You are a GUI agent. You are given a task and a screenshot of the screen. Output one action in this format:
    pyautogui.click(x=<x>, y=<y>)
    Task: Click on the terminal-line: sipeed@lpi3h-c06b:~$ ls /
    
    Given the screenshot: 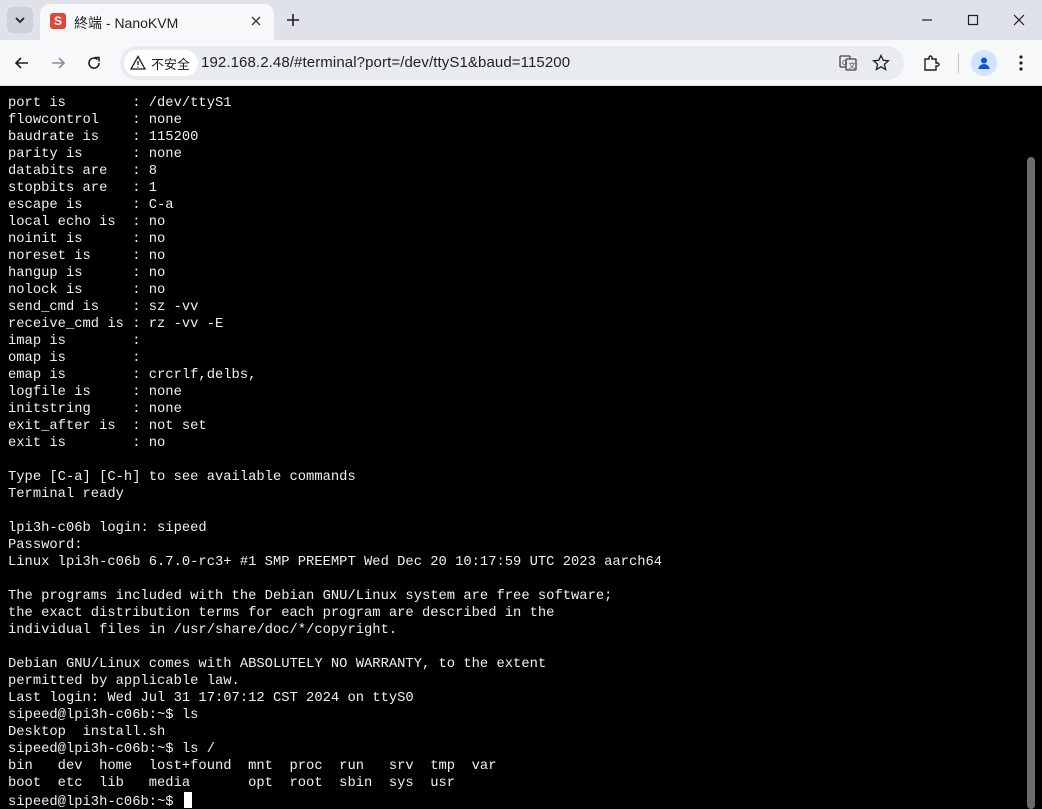 What is the action you would take?
    pyautogui.click(x=111, y=749)
    